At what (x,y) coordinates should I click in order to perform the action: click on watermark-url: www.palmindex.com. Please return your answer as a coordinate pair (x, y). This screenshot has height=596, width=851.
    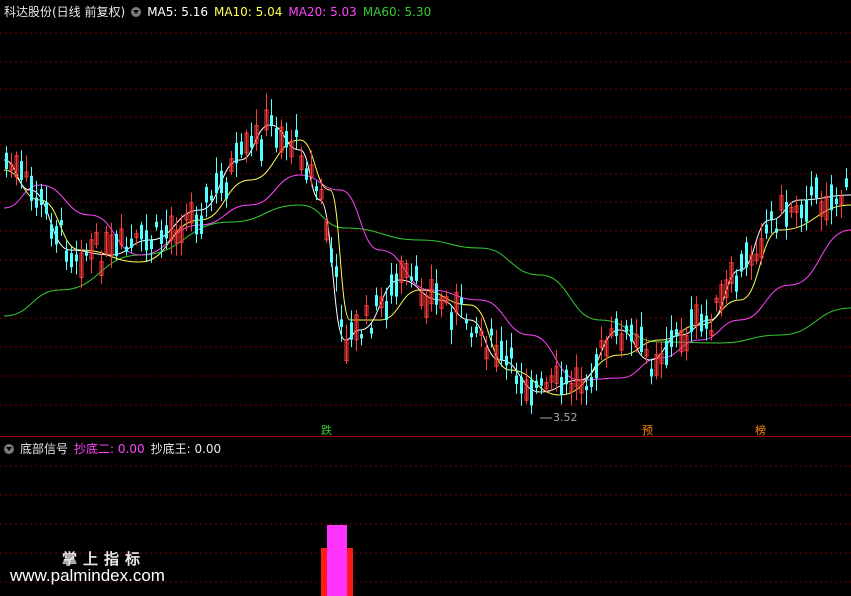
    Looking at the image, I should click on (87, 575).